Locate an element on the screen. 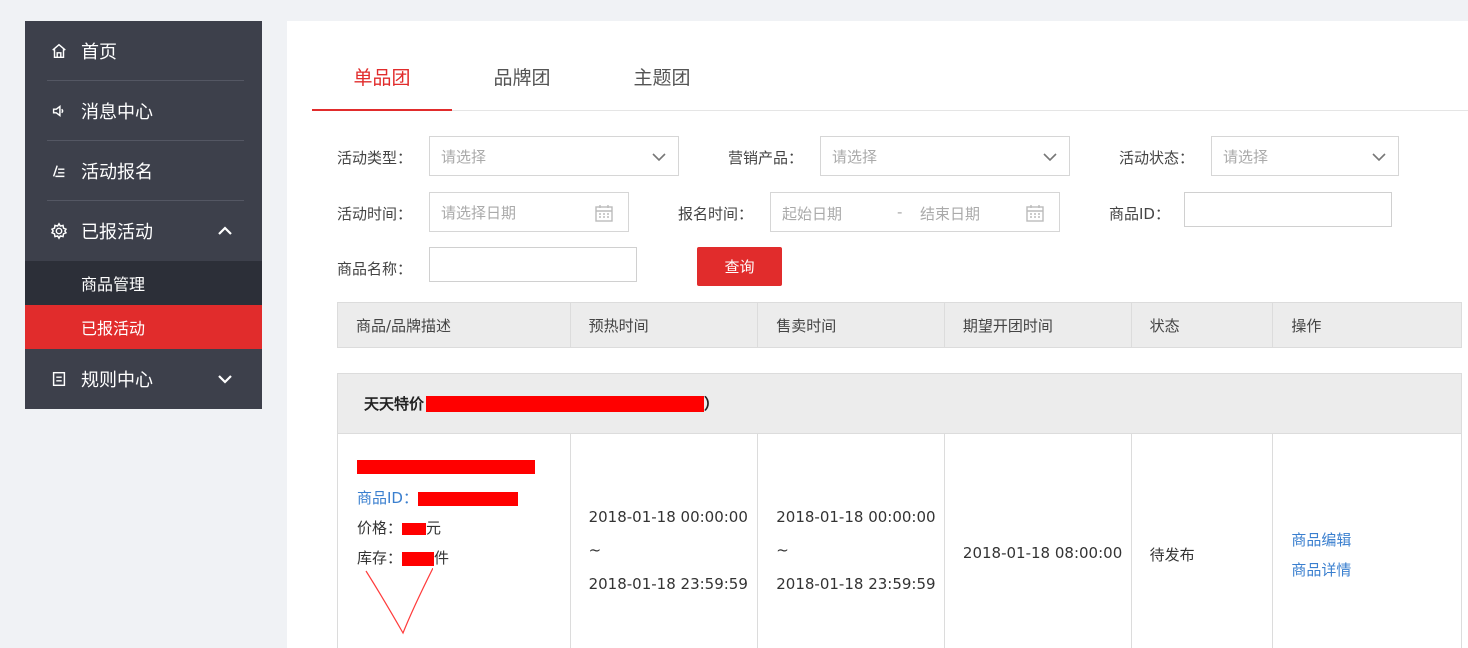 This screenshot has width=1468, height=648. table-header: 商品/品牌描述 预热时间 售卖时间 期望开团时间 状态 操作 is located at coordinates (899, 325).